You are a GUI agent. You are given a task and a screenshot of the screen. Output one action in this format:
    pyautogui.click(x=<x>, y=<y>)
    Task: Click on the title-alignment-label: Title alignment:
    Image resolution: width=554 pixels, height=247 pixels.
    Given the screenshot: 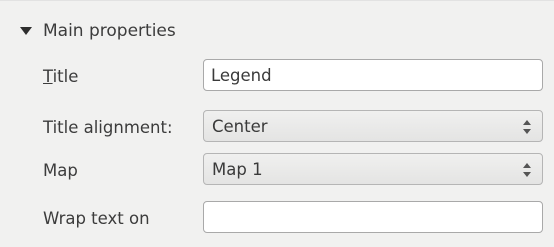 What is the action you would take?
    pyautogui.click(x=108, y=127)
    